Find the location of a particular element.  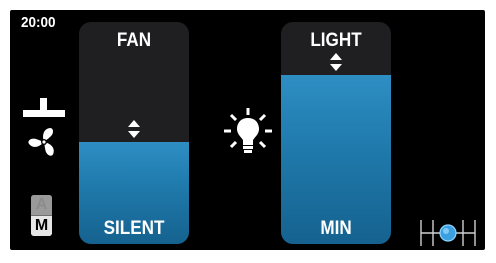

fan-title: FAN is located at coordinates (134, 40).